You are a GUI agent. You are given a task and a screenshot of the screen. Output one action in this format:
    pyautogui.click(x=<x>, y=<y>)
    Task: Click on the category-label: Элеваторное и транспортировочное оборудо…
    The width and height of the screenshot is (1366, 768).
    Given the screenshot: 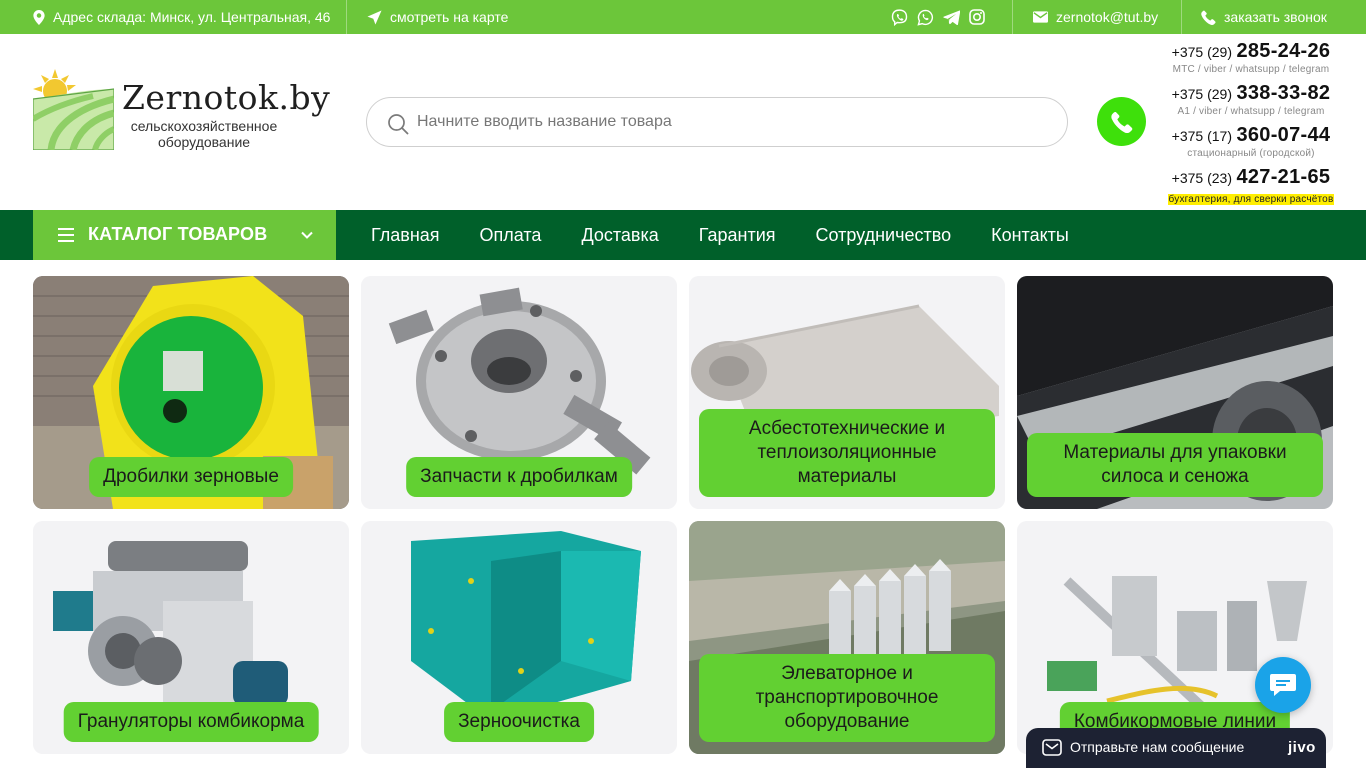 What is the action you would take?
    pyautogui.click(x=847, y=698)
    